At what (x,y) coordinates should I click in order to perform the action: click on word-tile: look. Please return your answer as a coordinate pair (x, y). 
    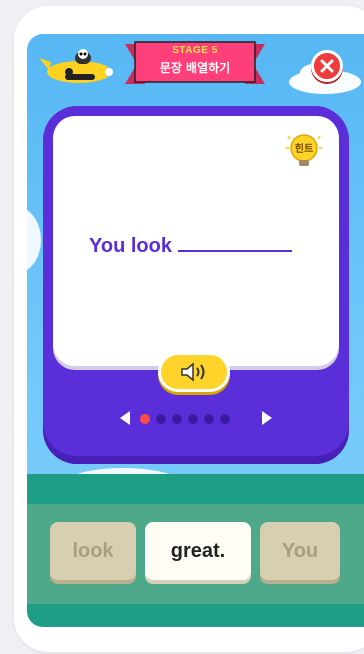
    Looking at the image, I should click on (93, 551).